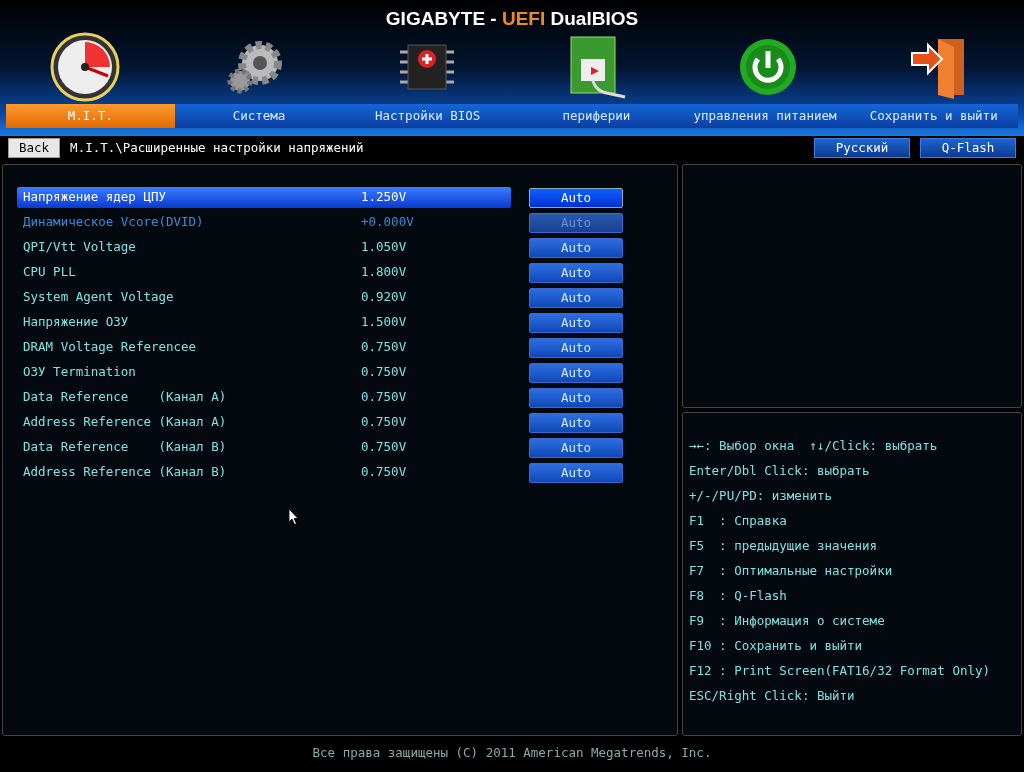 The width and height of the screenshot is (1024, 772). I want to click on setting-row: DRAM Voltage Referencee 0.750V, so click(264, 347).